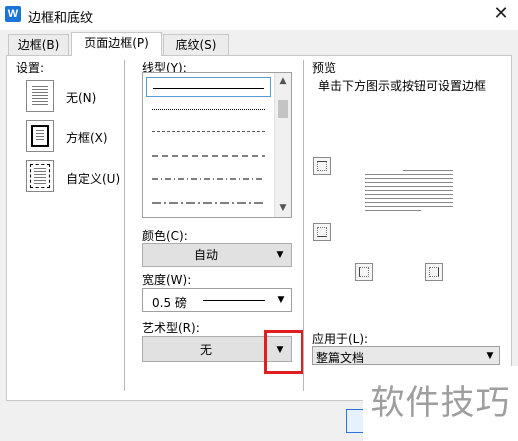  What do you see at coordinates (402, 86) in the screenshot?
I see `preview-hint: 单击下方图示或按钮可设置边框` at bounding box center [402, 86].